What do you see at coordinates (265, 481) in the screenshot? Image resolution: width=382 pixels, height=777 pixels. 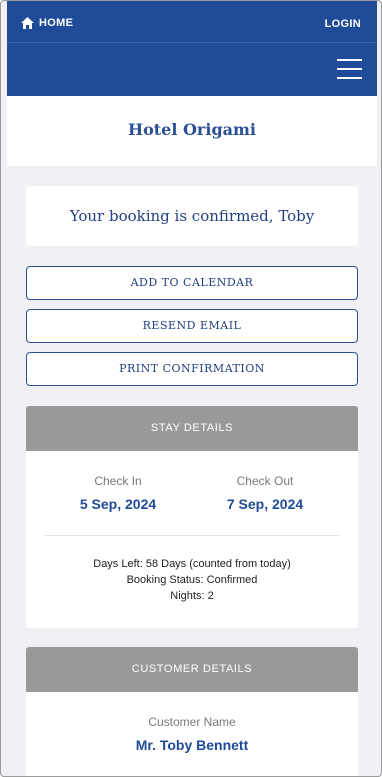 I see `check-out-label: Check Out` at bounding box center [265, 481].